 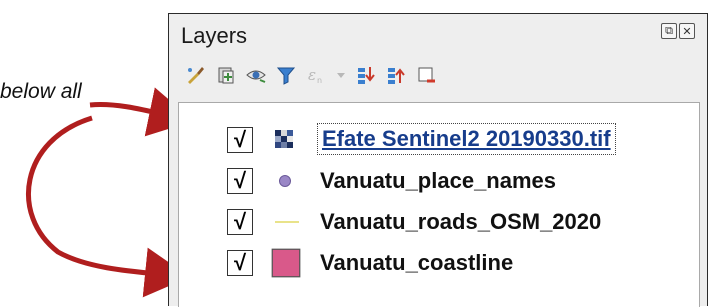 What do you see at coordinates (678, 31) in the screenshot?
I see `panel-title-buttons: ⧉ ✕` at bounding box center [678, 31].